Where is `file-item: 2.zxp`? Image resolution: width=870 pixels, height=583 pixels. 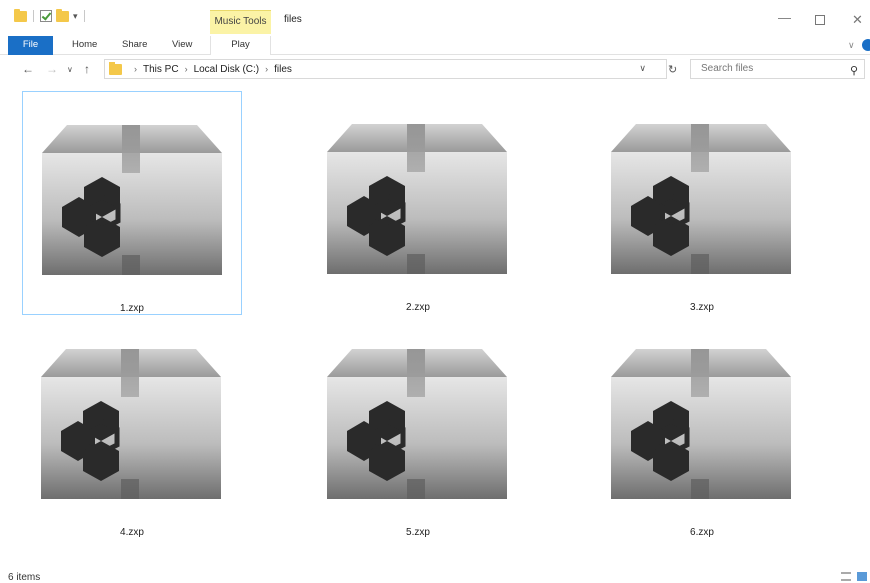
file-item: 2.zxp is located at coordinates (418, 203).